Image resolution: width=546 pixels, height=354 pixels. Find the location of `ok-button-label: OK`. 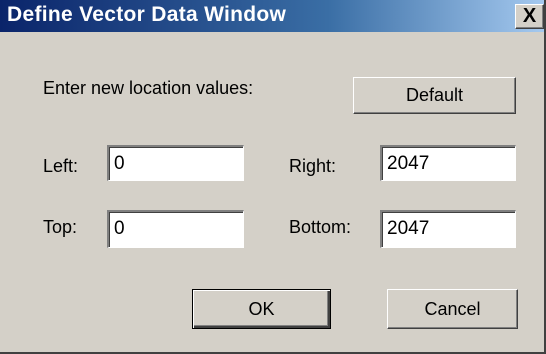

ok-button-label: OK is located at coordinates (261, 308).